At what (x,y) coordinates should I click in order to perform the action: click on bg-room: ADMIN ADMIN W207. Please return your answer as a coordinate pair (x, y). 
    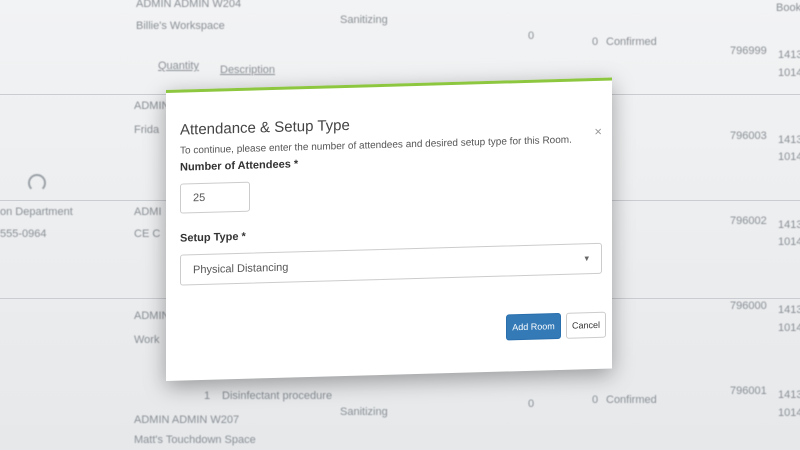
    Looking at the image, I should click on (187, 420).